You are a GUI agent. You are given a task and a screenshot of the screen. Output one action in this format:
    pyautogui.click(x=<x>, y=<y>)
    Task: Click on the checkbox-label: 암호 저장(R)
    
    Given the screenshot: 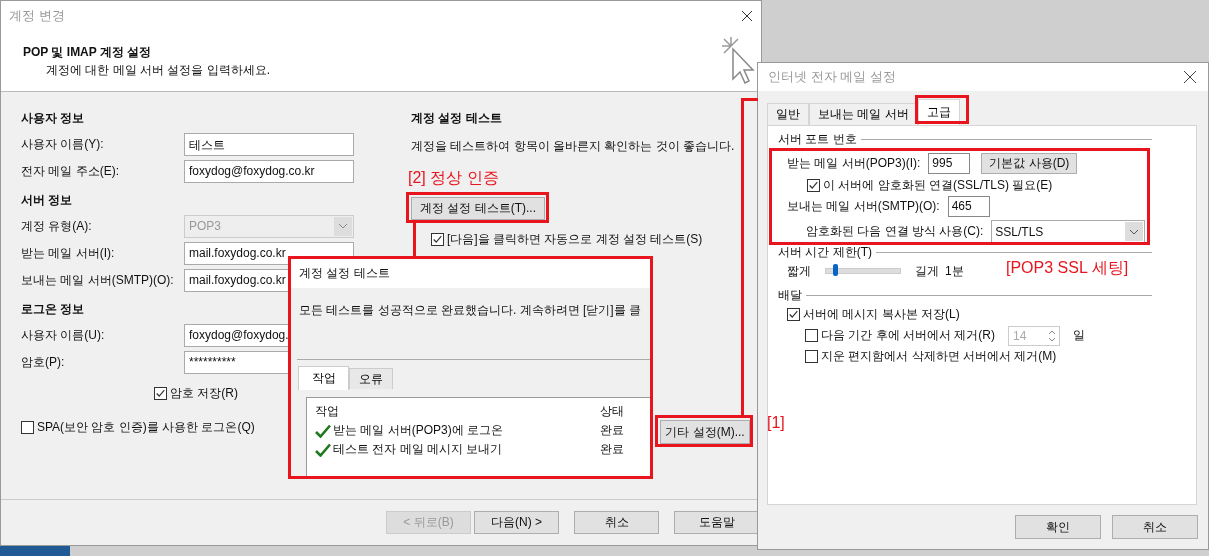 What is the action you would take?
    pyautogui.click(x=204, y=393)
    